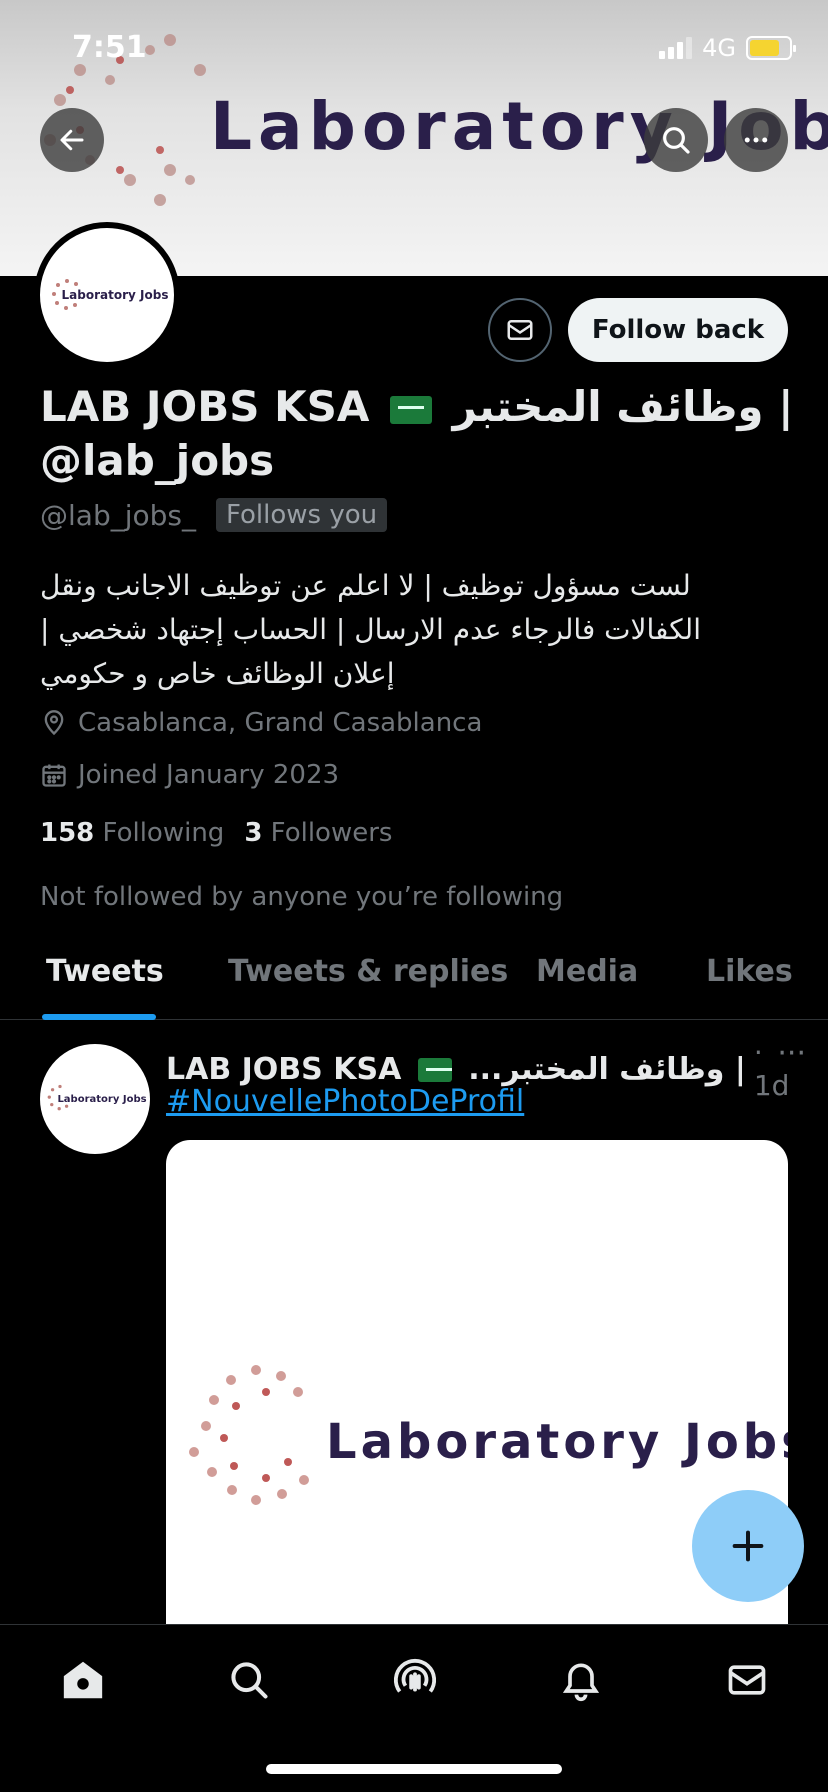  I want to click on tweet-avatar: Laboratory Jobs, so click(95, 1099).